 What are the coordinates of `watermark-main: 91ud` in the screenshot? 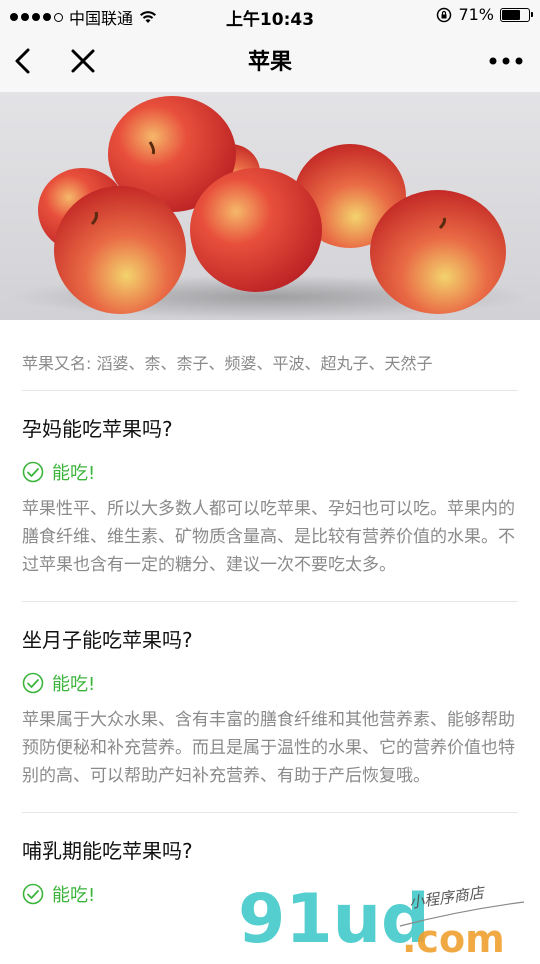 It's located at (334, 919).